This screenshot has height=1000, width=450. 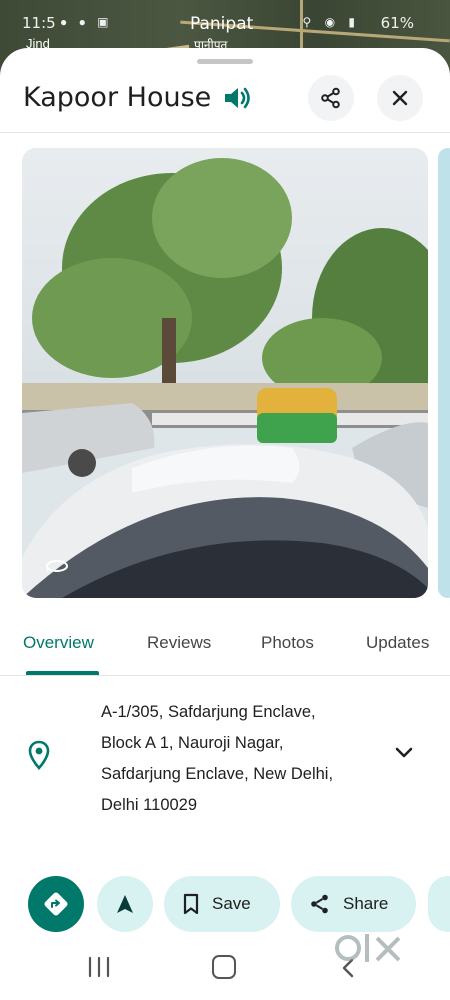 I want to click on navigation-arrow-icon, so click(x=125, y=904).